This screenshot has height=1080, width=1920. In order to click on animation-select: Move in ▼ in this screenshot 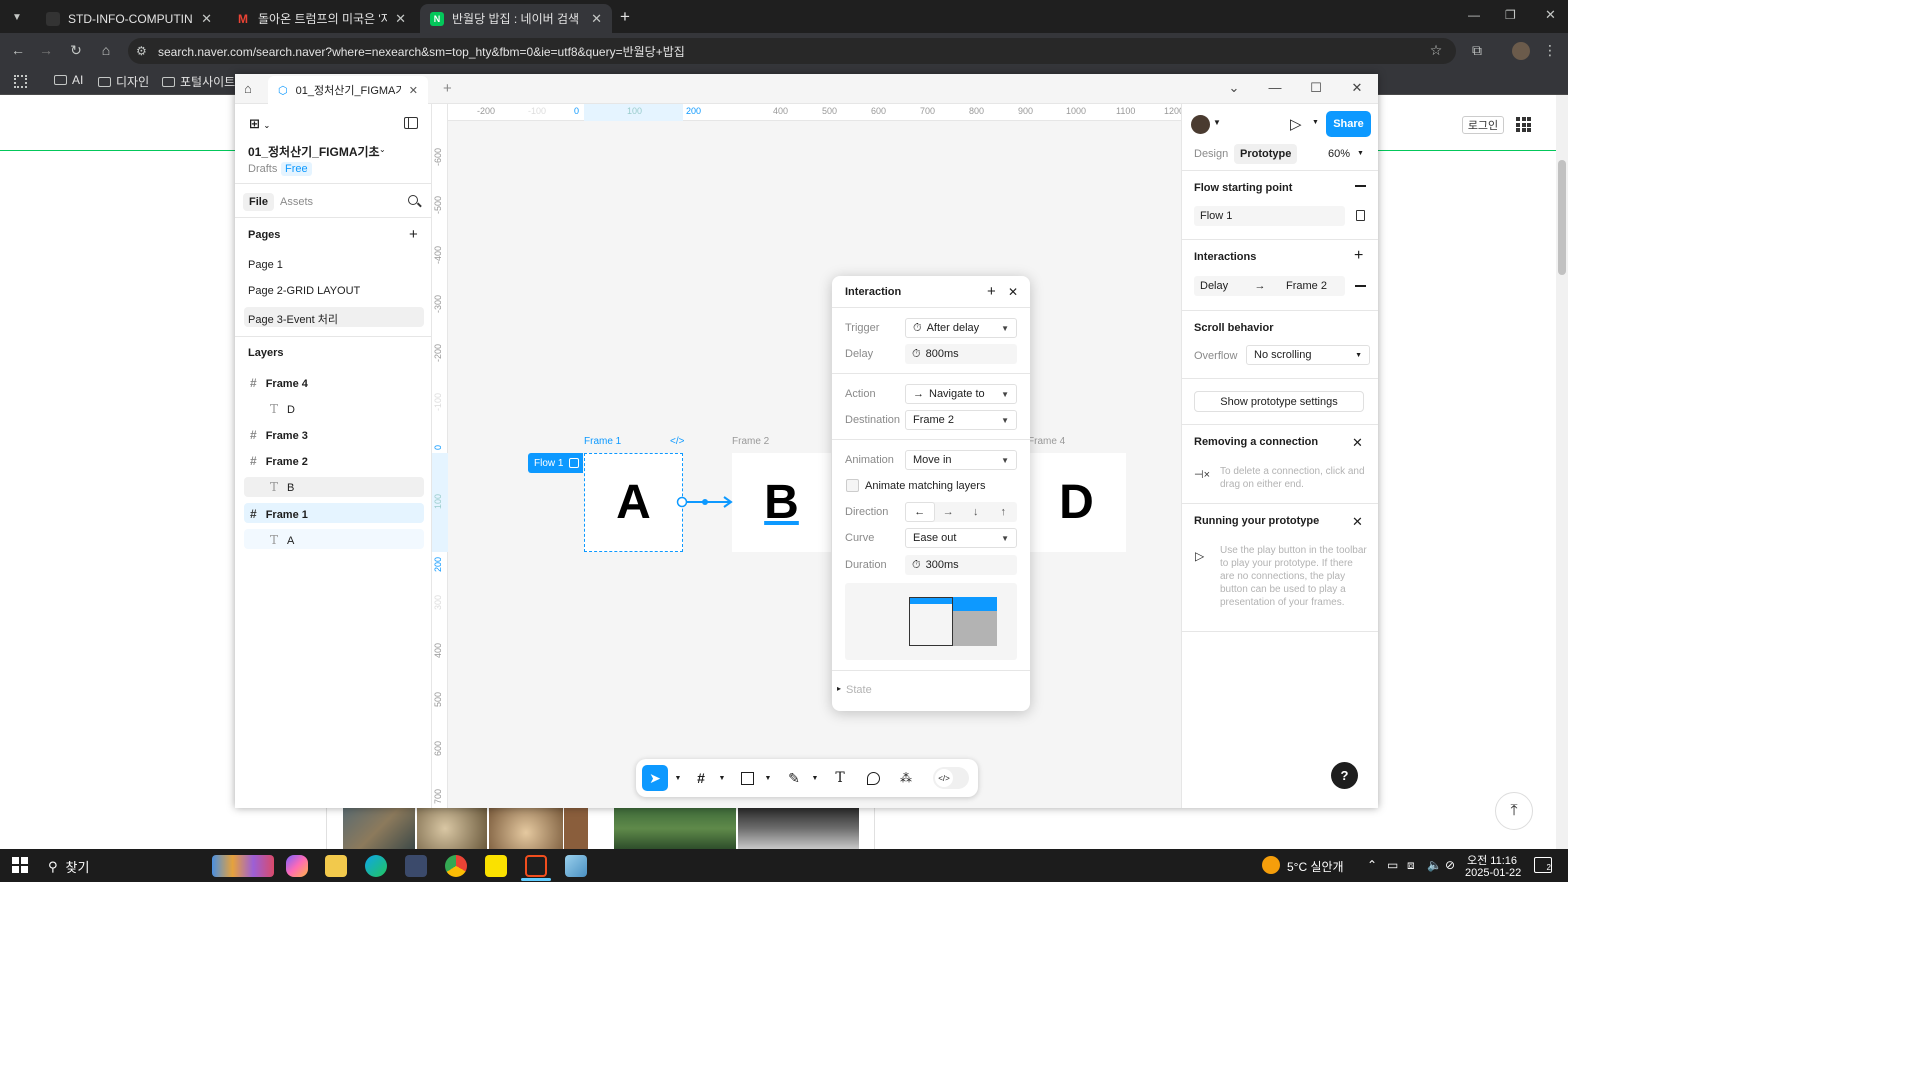, I will do `click(961, 460)`.